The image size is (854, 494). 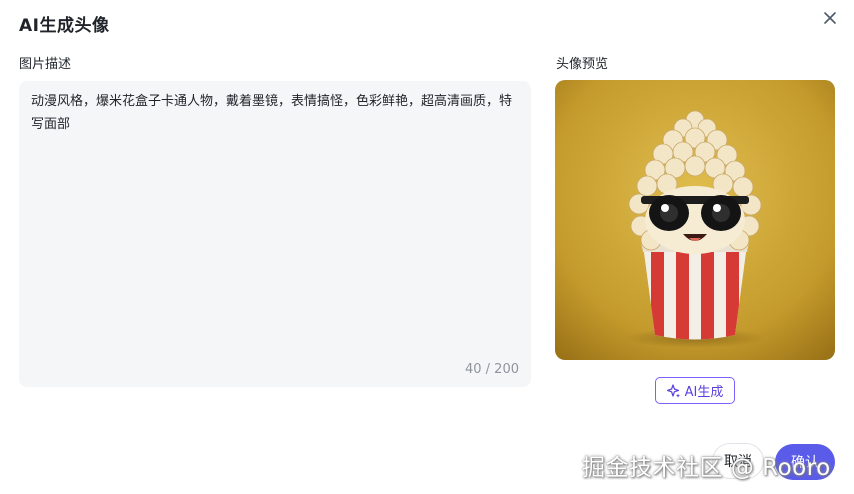 What do you see at coordinates (673, 390) in the screenshot?
I see `sparkle-icon` at bounding box center [673, 390].